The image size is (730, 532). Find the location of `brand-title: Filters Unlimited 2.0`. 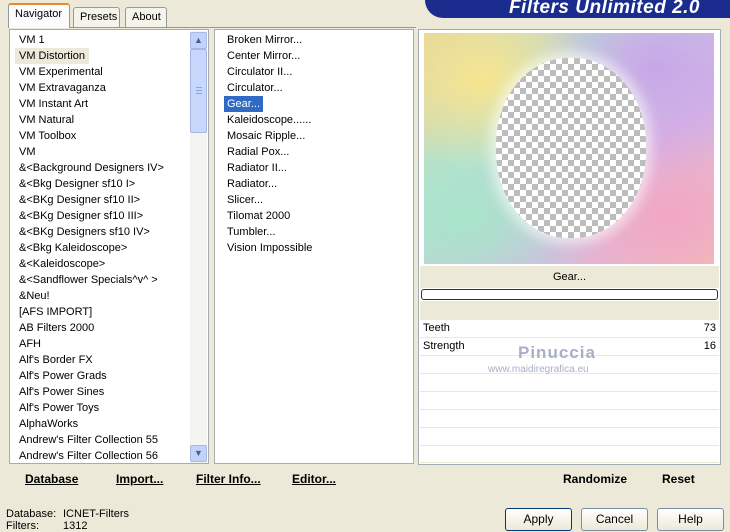

brand-title: Filters Unlimited 2.0 is located at coordinates (604, 9).